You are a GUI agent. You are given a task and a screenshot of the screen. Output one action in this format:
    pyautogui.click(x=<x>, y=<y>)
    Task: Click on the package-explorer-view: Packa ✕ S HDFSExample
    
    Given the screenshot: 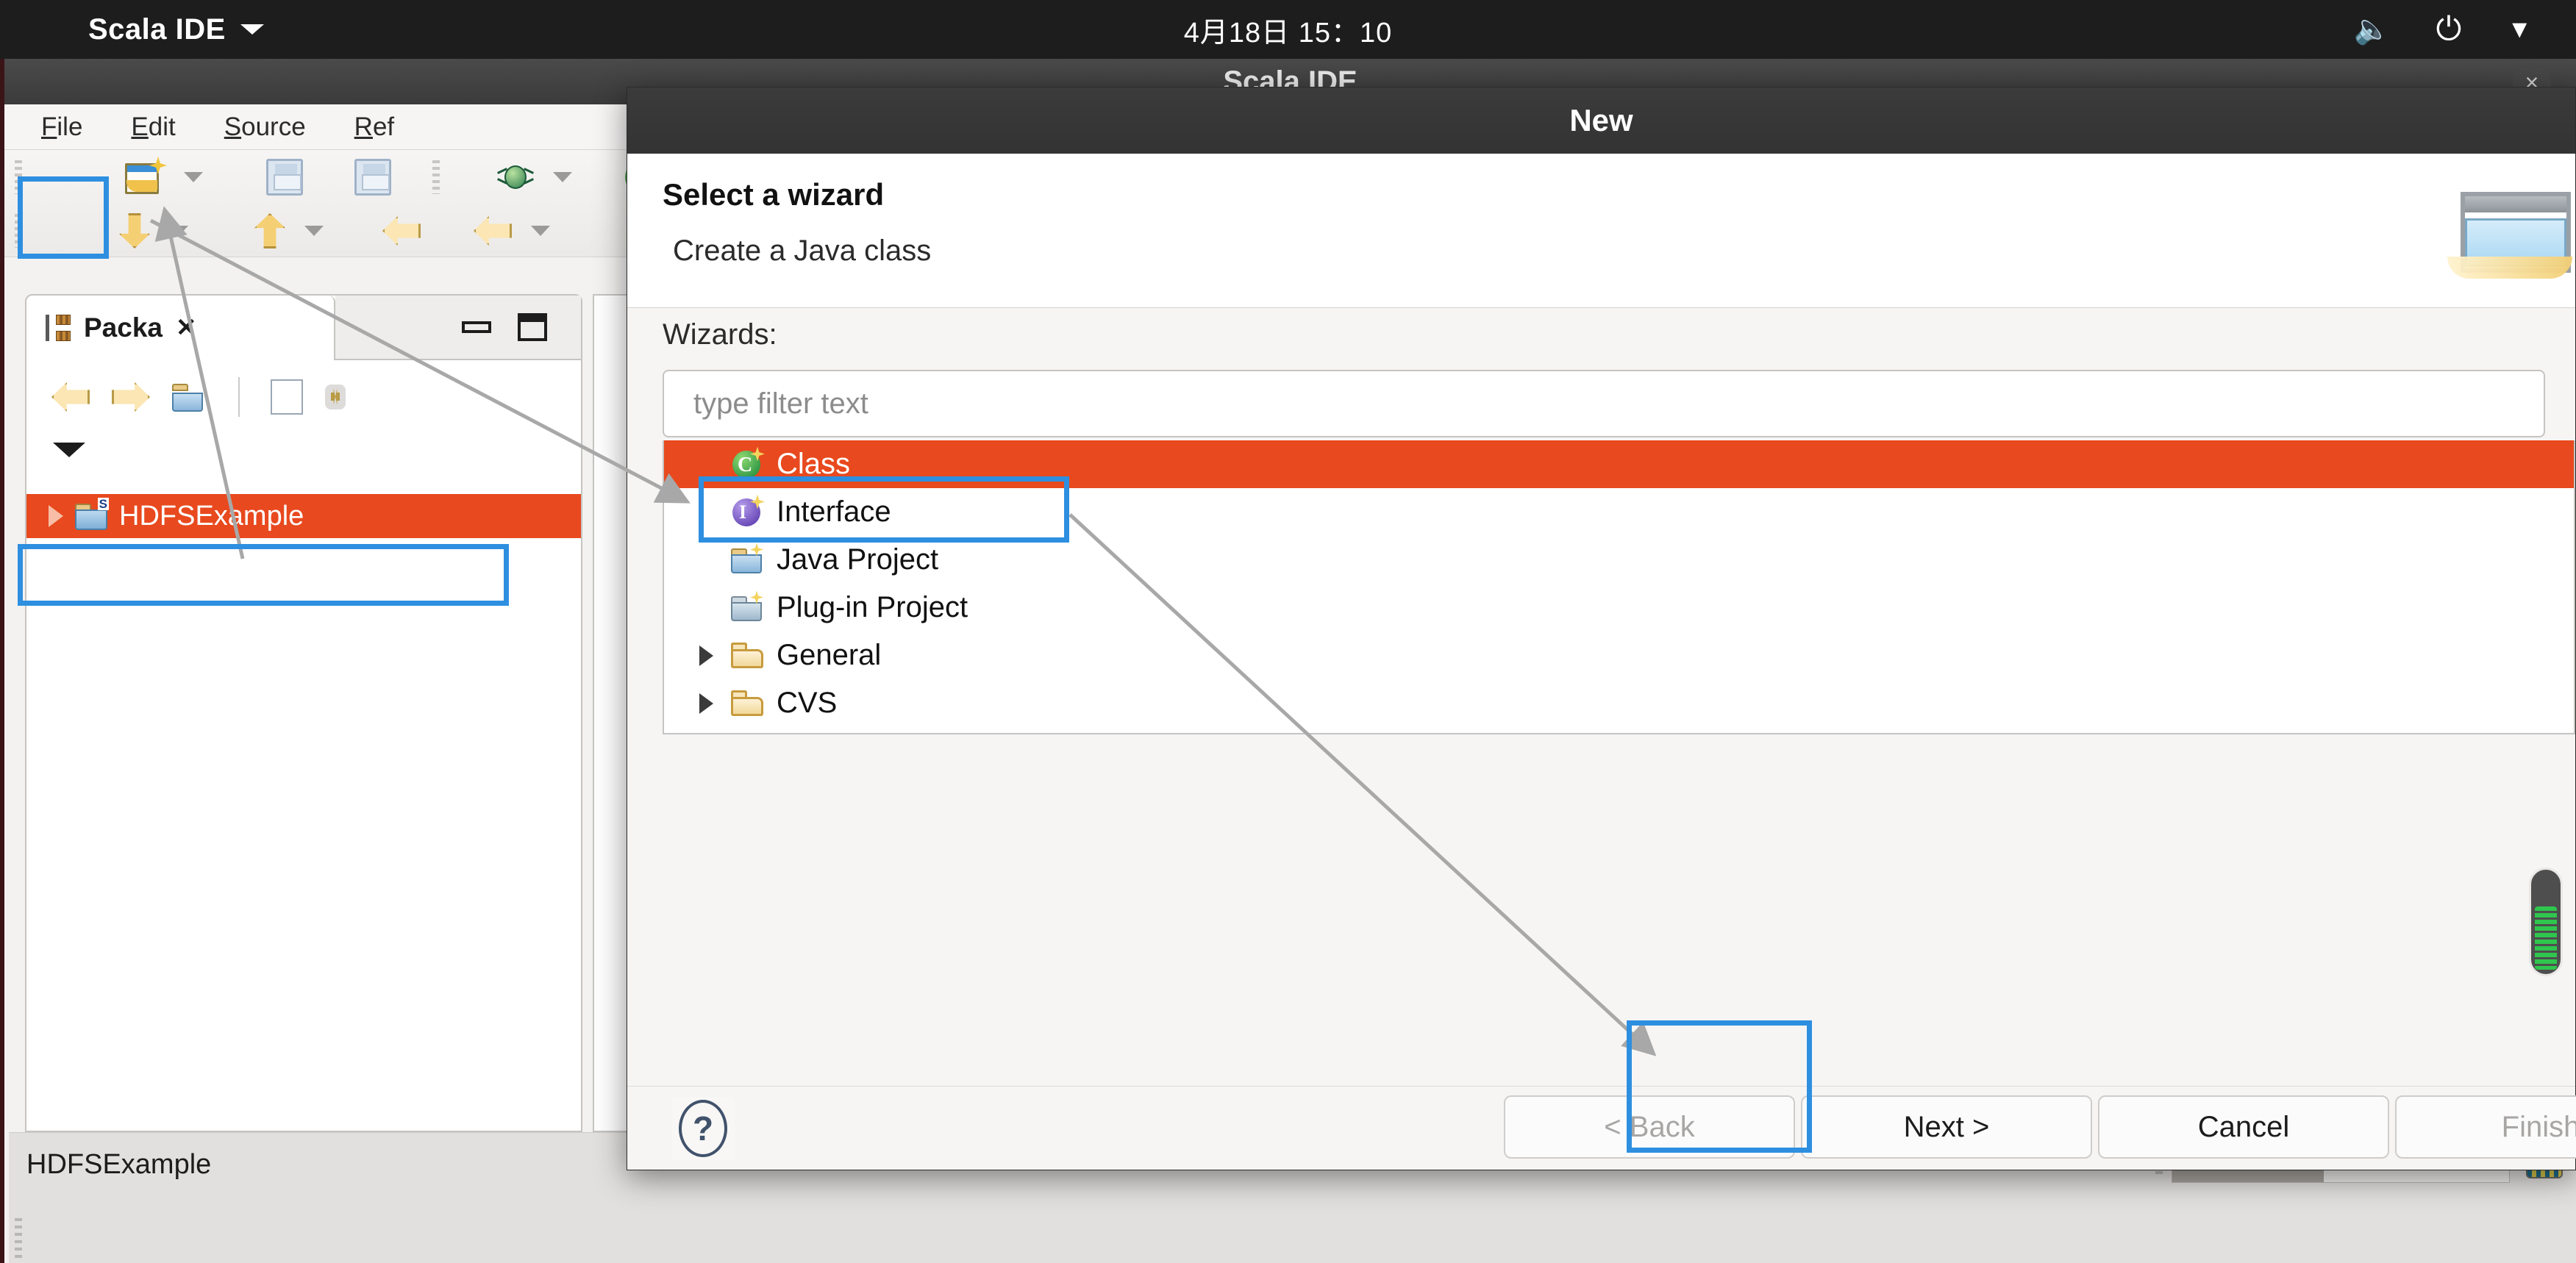 What is the action you would take?
    pyautogui.click(x=303, y=713)
    